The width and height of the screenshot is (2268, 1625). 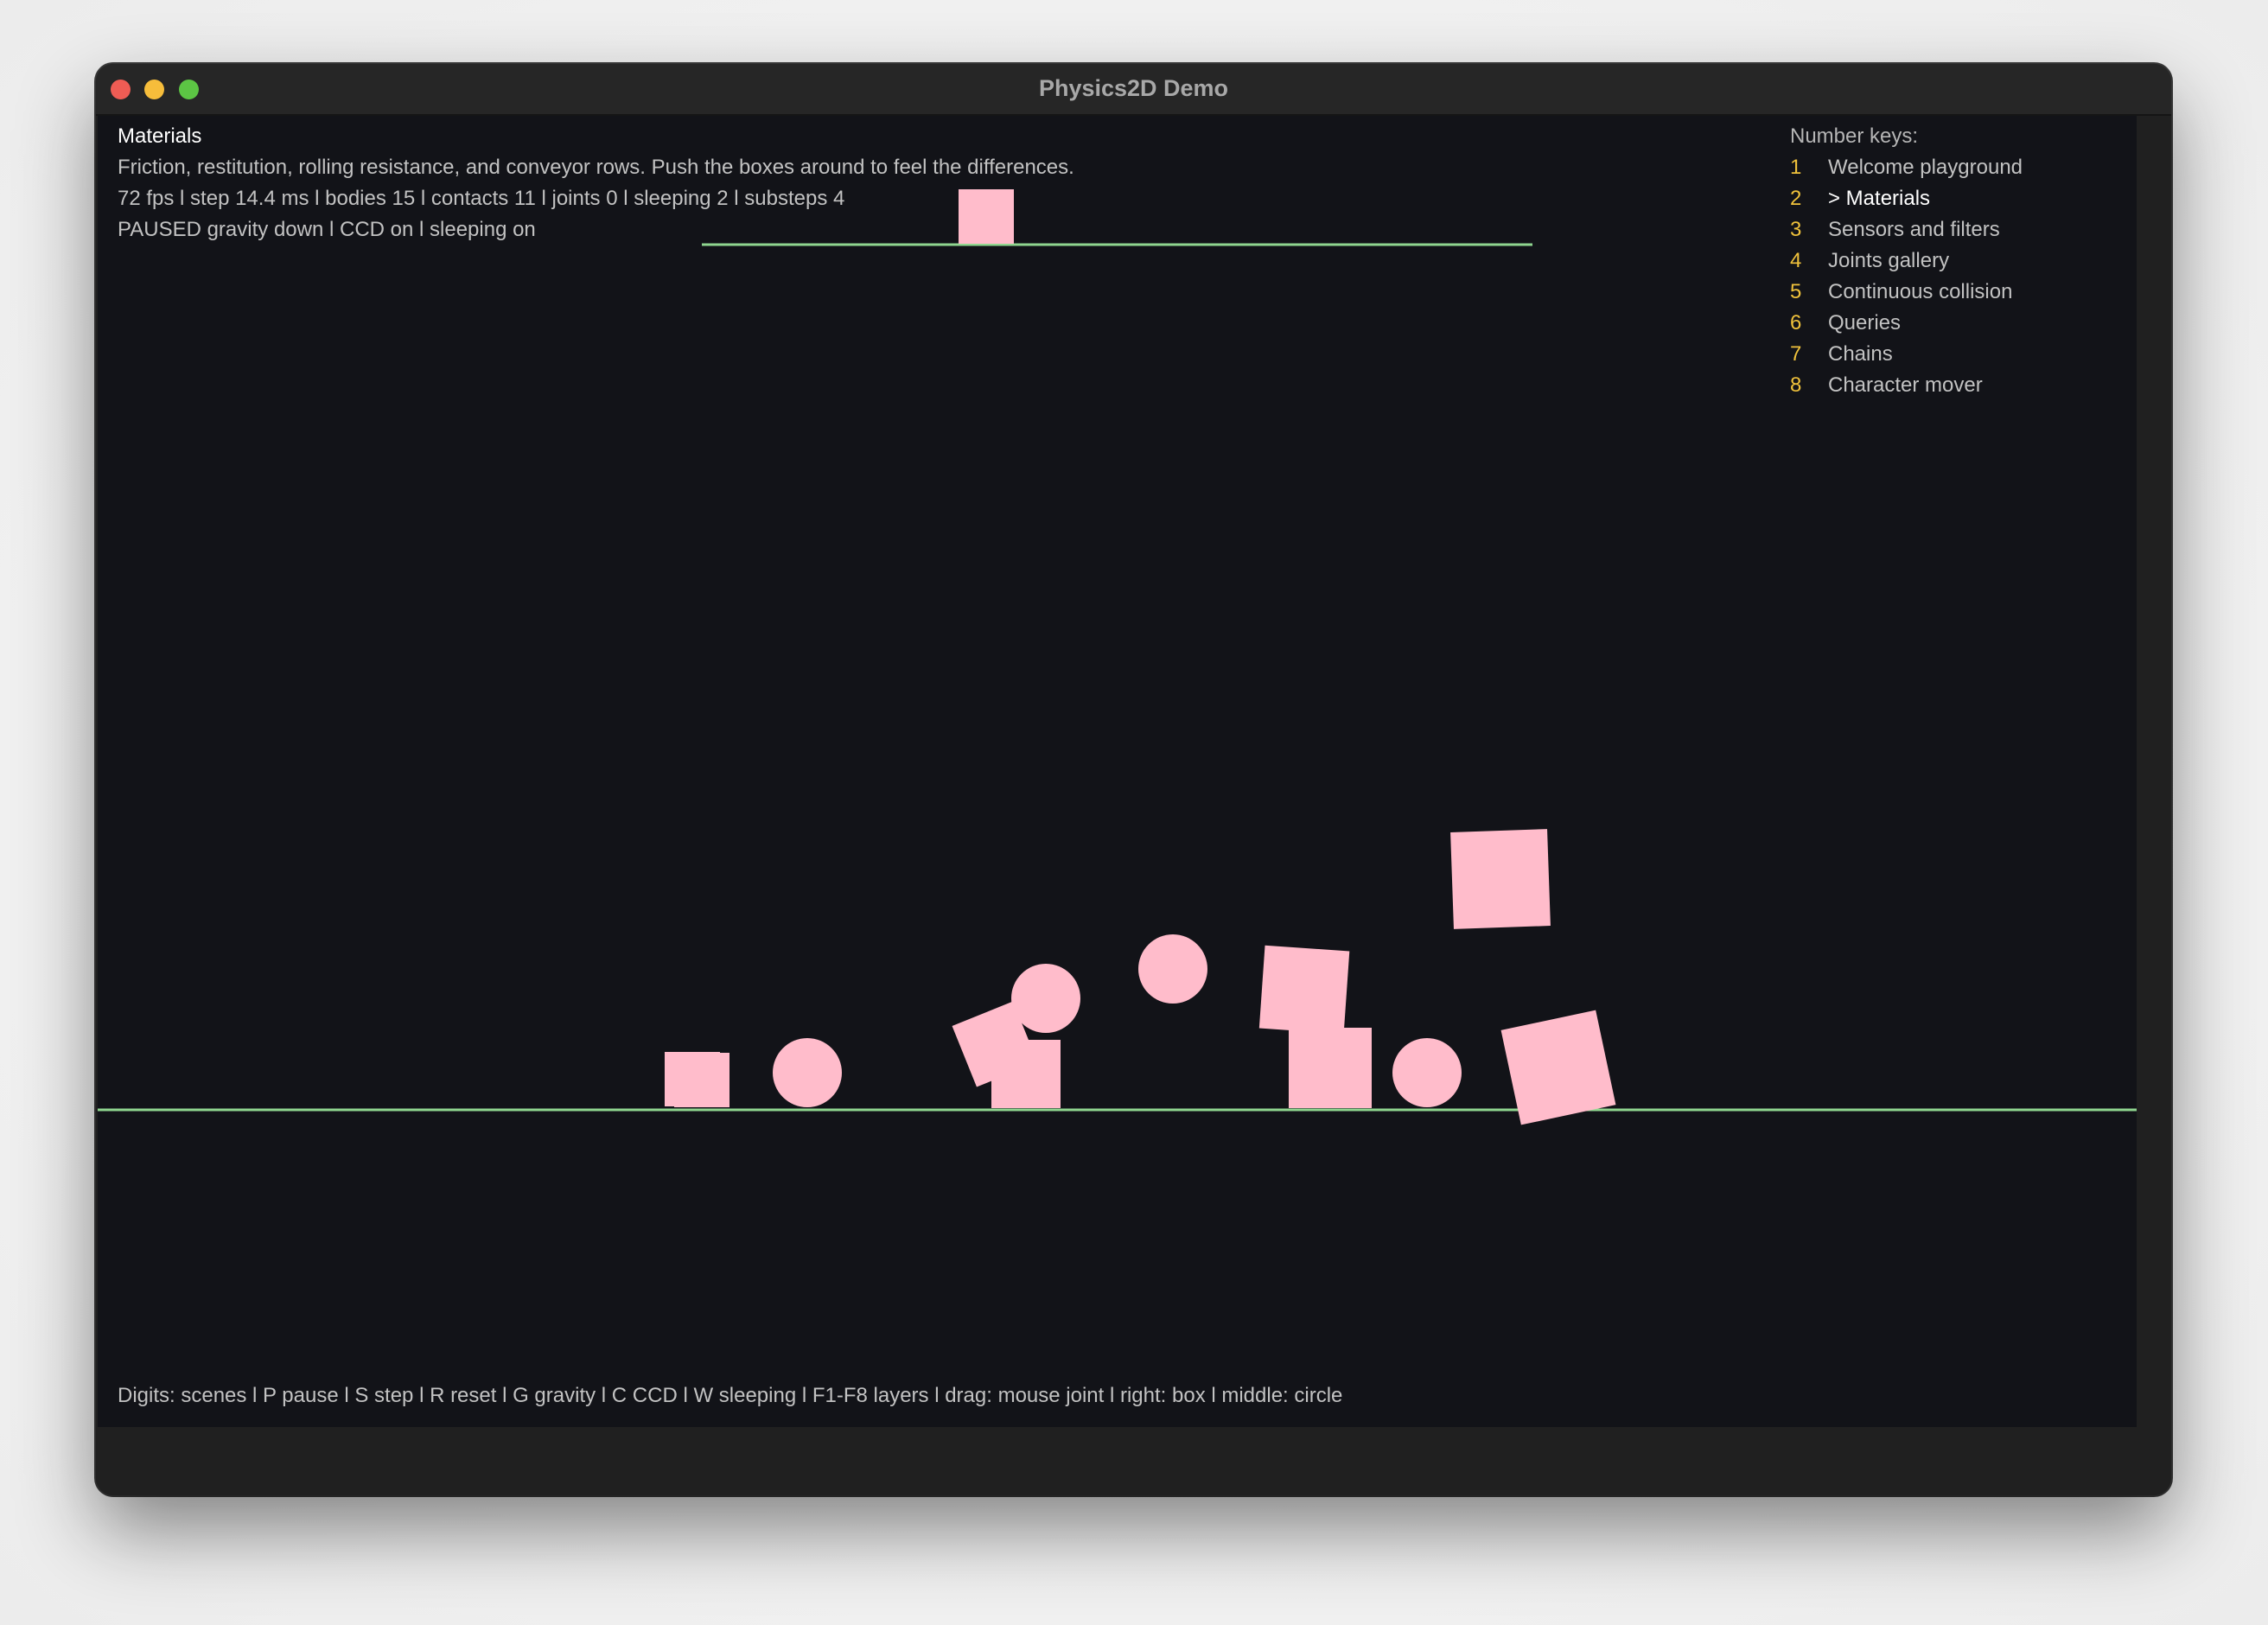 I want to click on scene-item-8: 8 Character mover, so click(x=1886, y=385).